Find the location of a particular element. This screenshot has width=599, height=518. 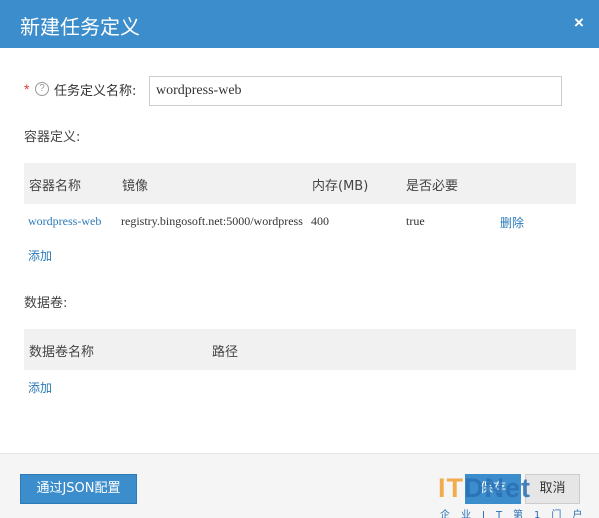

column-essential: 是否必要 is located at coordinates (432, 186).